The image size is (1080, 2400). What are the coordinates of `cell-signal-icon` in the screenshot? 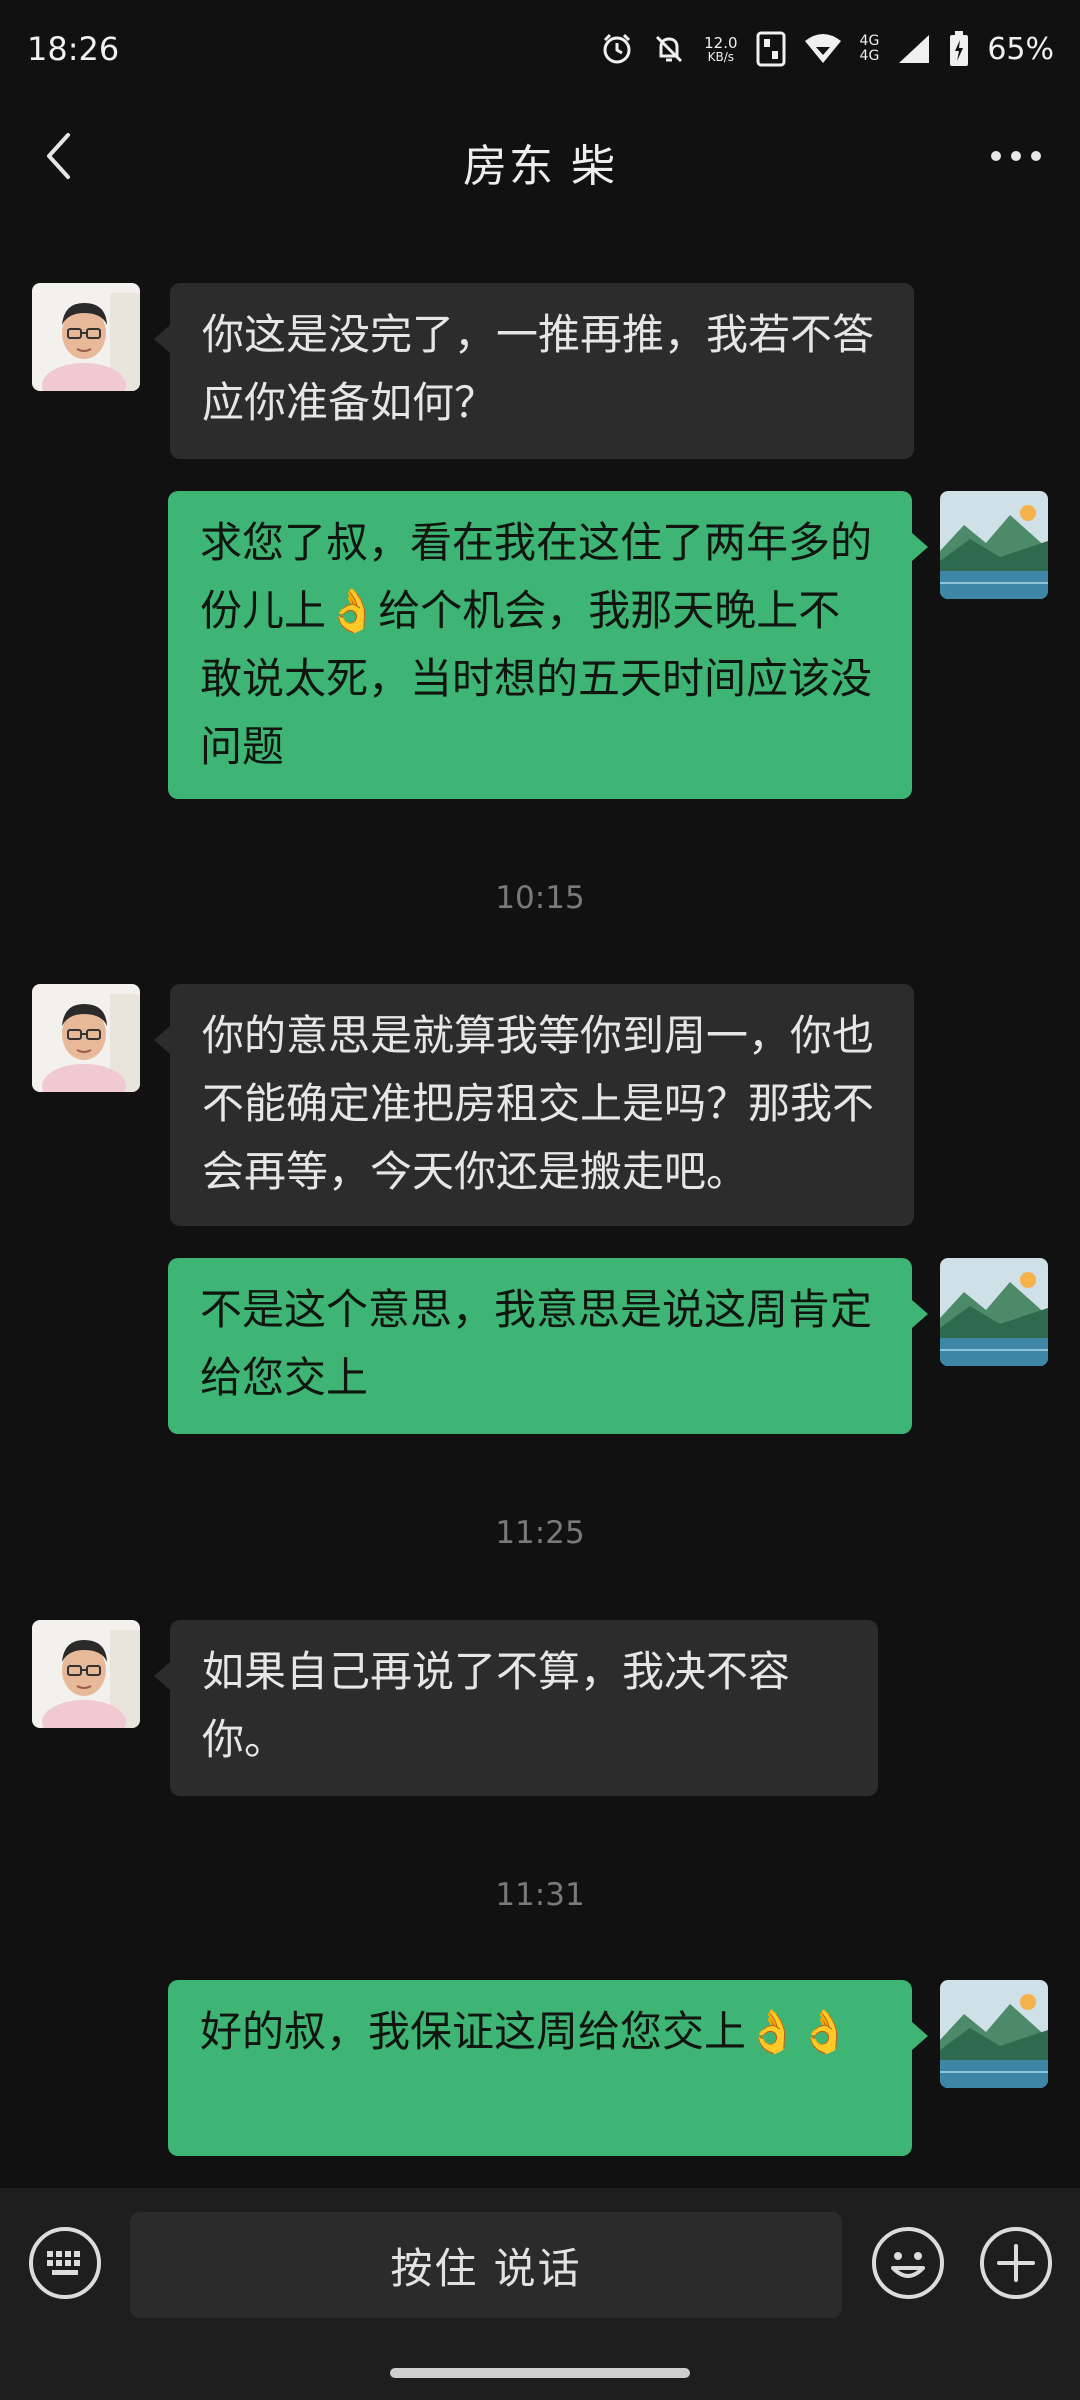 It's located at (914, 49).